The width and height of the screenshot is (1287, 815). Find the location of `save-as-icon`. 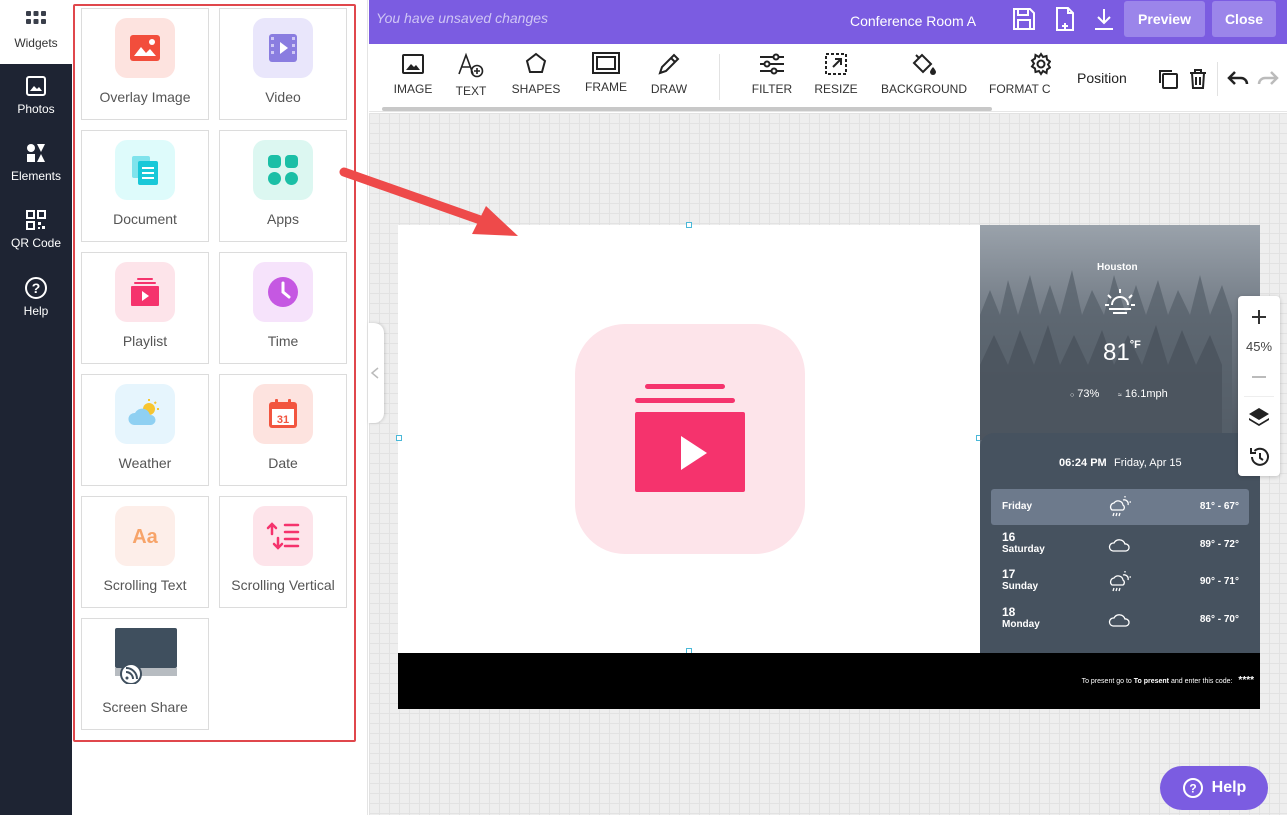

save-as-icon is located at coordinates (1065, 19).